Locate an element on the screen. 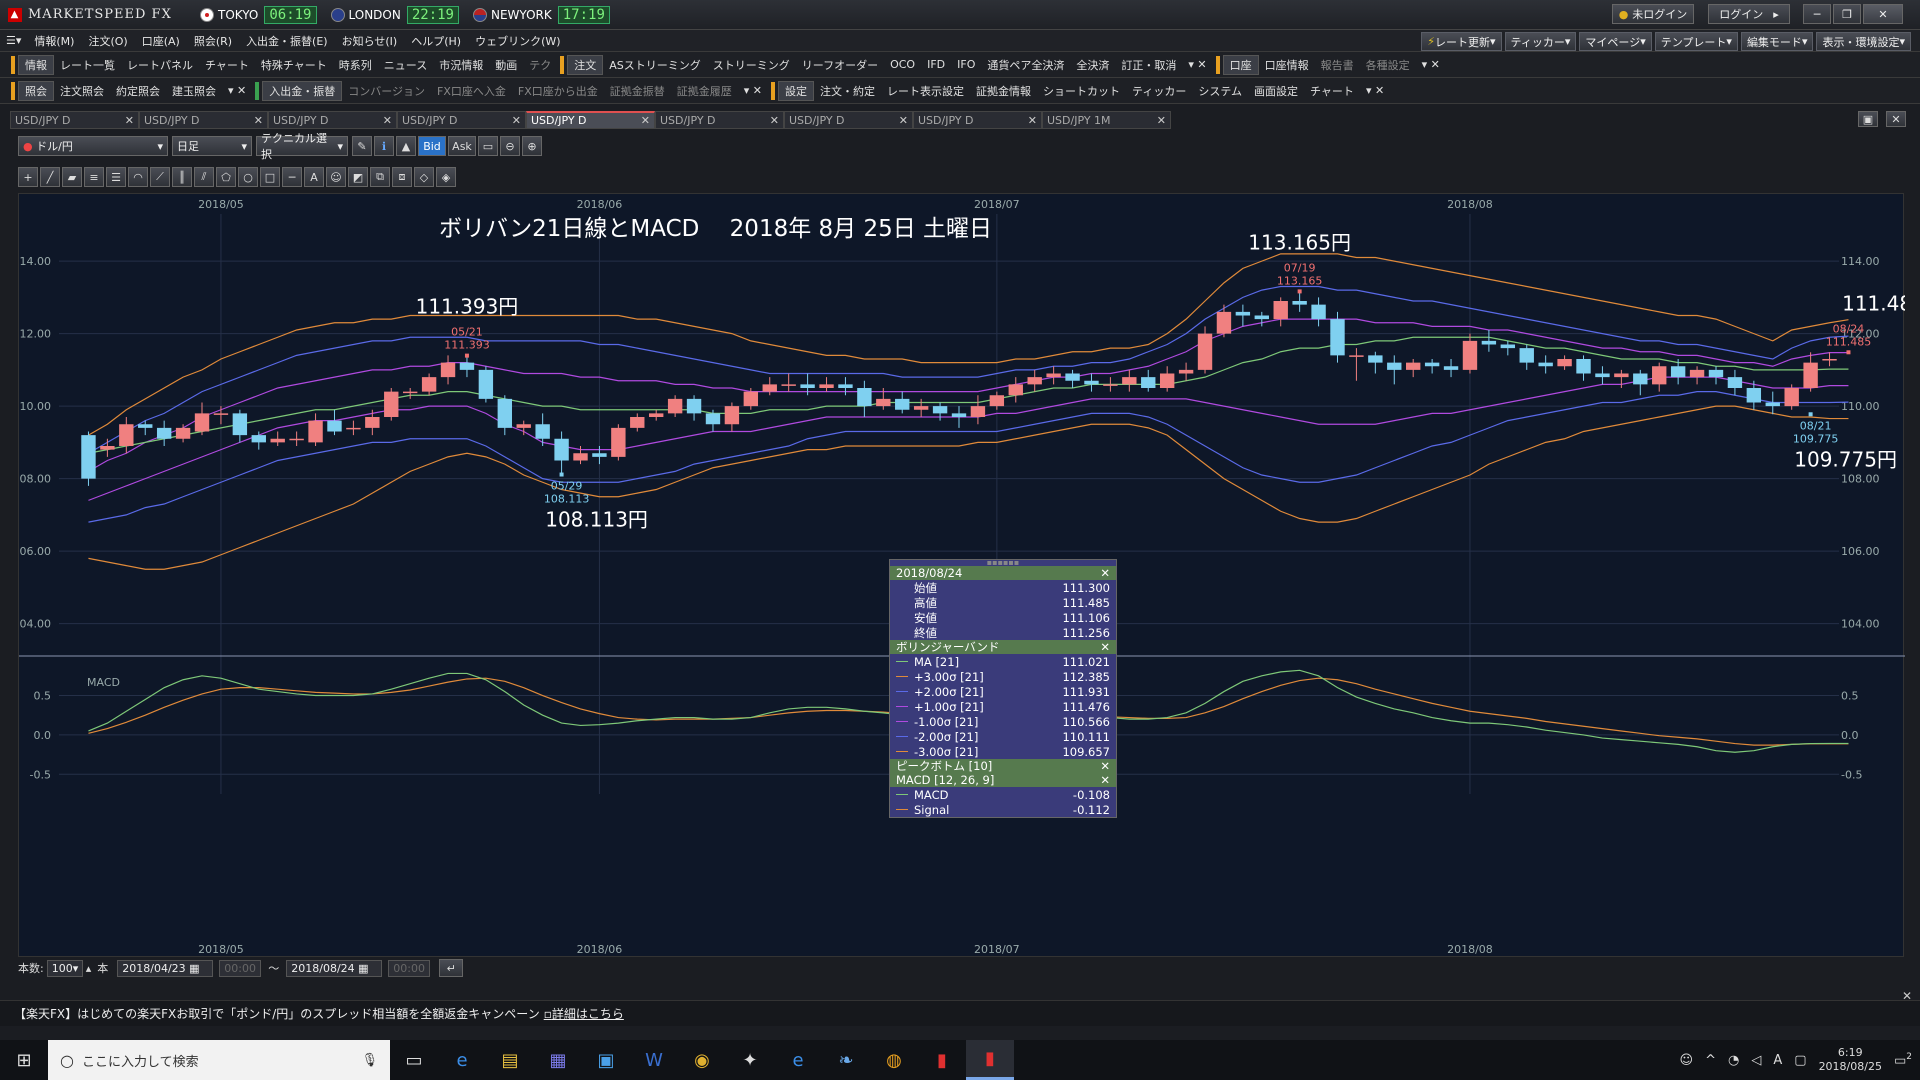 This screenshot has width=1920, height=1080. menu-weblink: ウェブリンク(W) is located at coordinates (517, 41).